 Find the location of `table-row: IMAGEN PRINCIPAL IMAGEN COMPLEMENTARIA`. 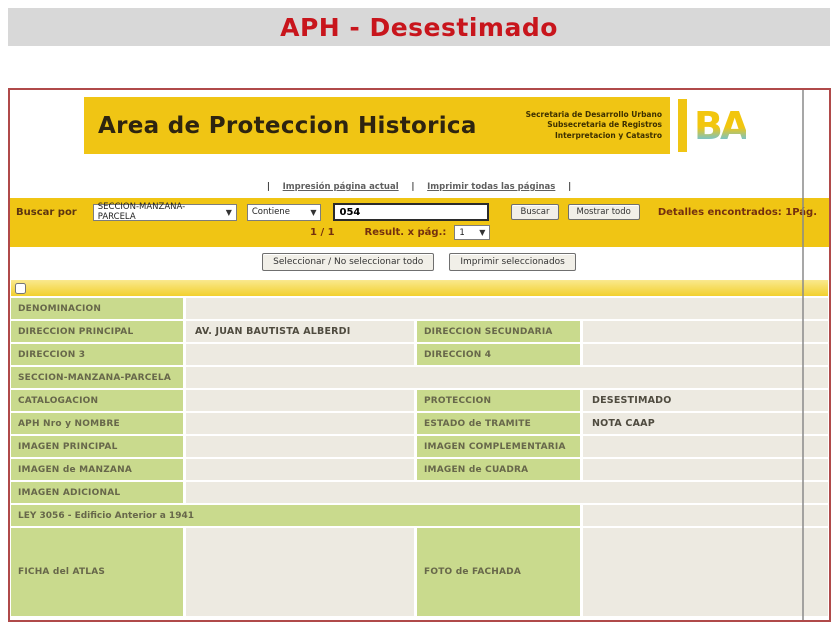

table-row: IMAGEN PRINCIPAL IMAGEN COMPLEMENTARIA is located at coordinates (419, 446).